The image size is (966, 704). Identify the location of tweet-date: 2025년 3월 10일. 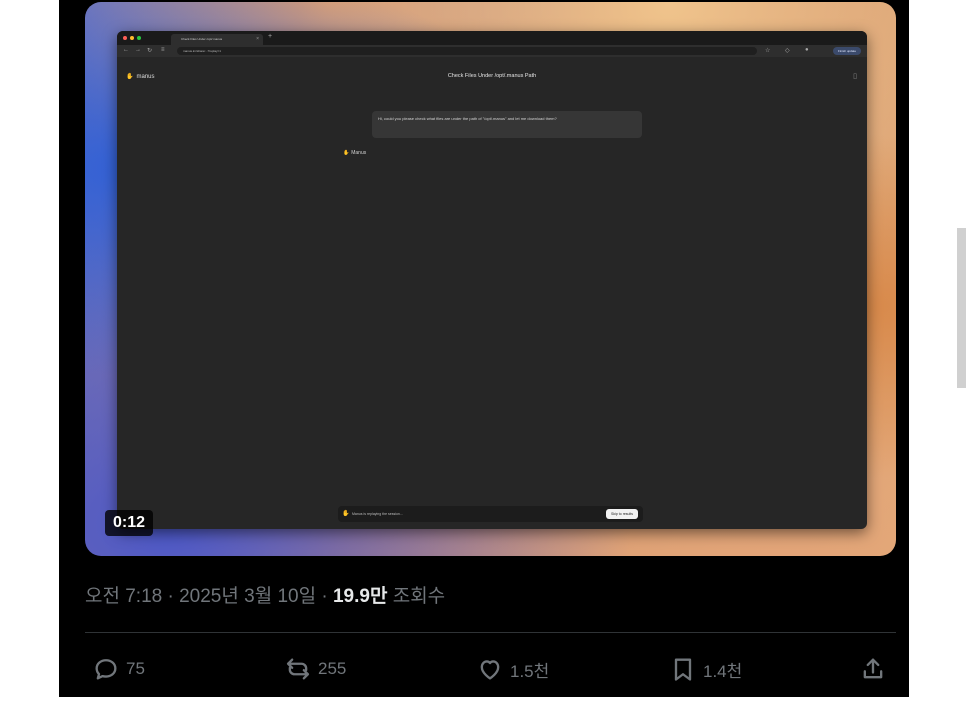
(247, 596).